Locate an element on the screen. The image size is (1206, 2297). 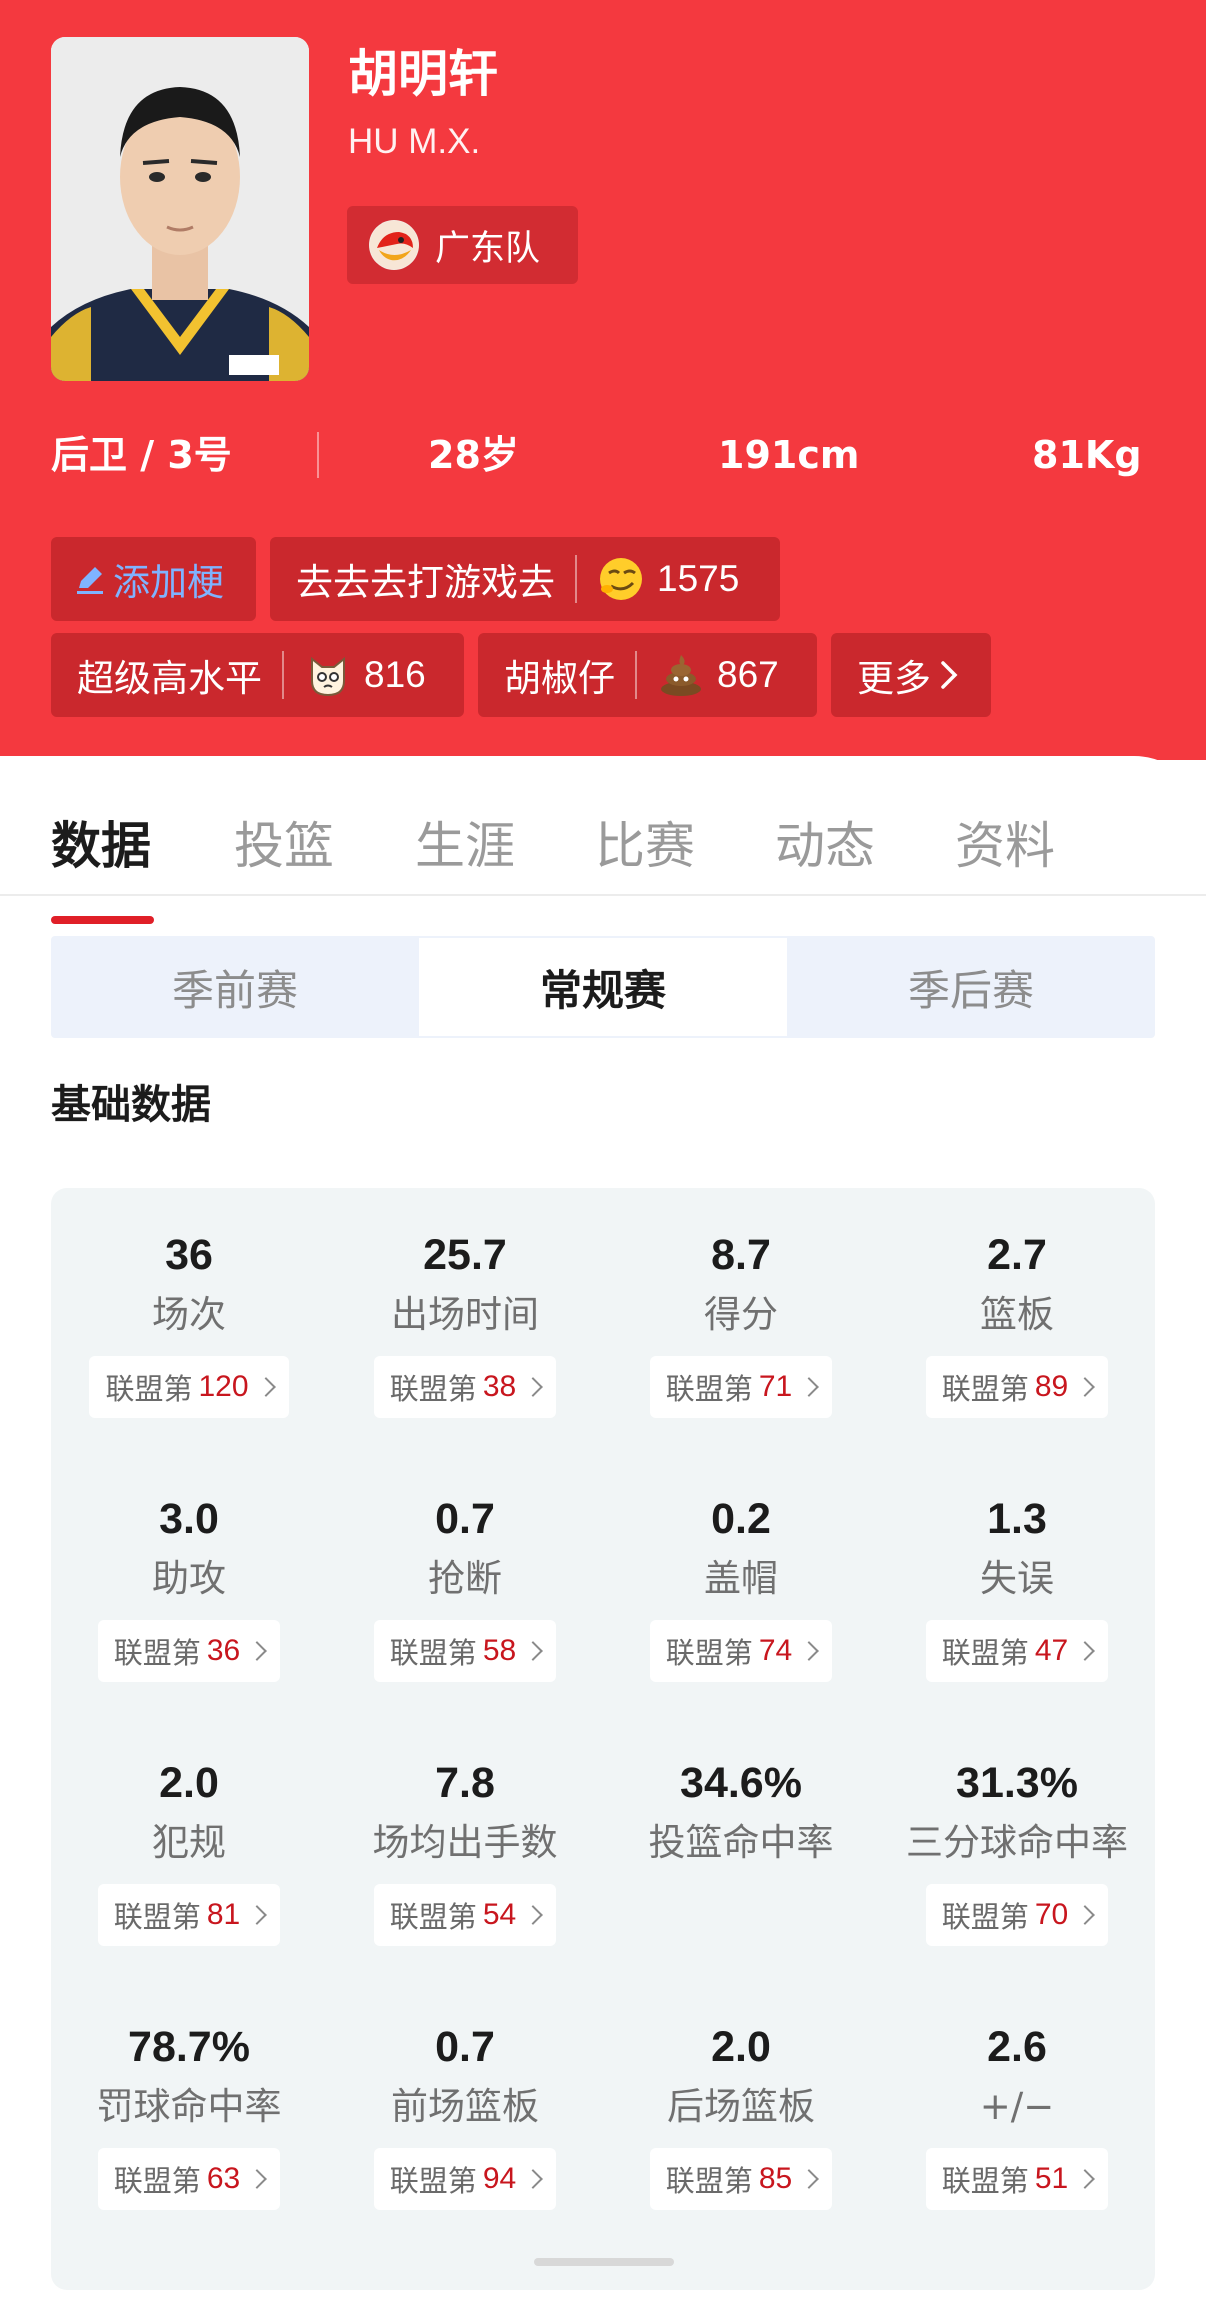
stat-label: 前场篮板 is located at coordinates (465, 2106).